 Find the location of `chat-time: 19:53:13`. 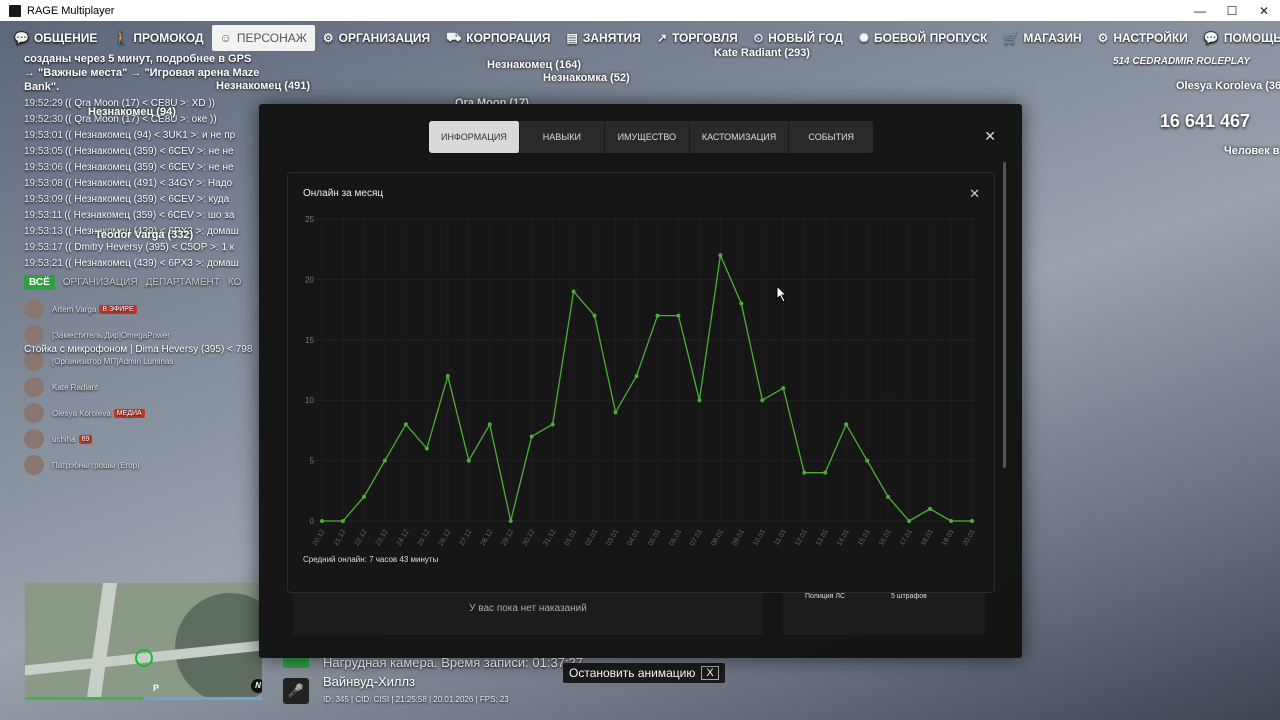

chat-time: 19:53:13 is located at coordinates (43, 231).